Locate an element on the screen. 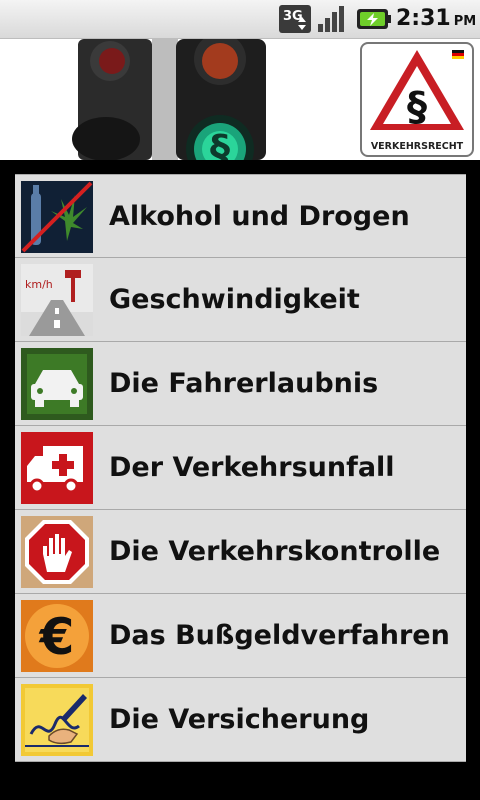 The image size is (480, 800). speed-road-icon: km/h is located at coordinates (57, 300).